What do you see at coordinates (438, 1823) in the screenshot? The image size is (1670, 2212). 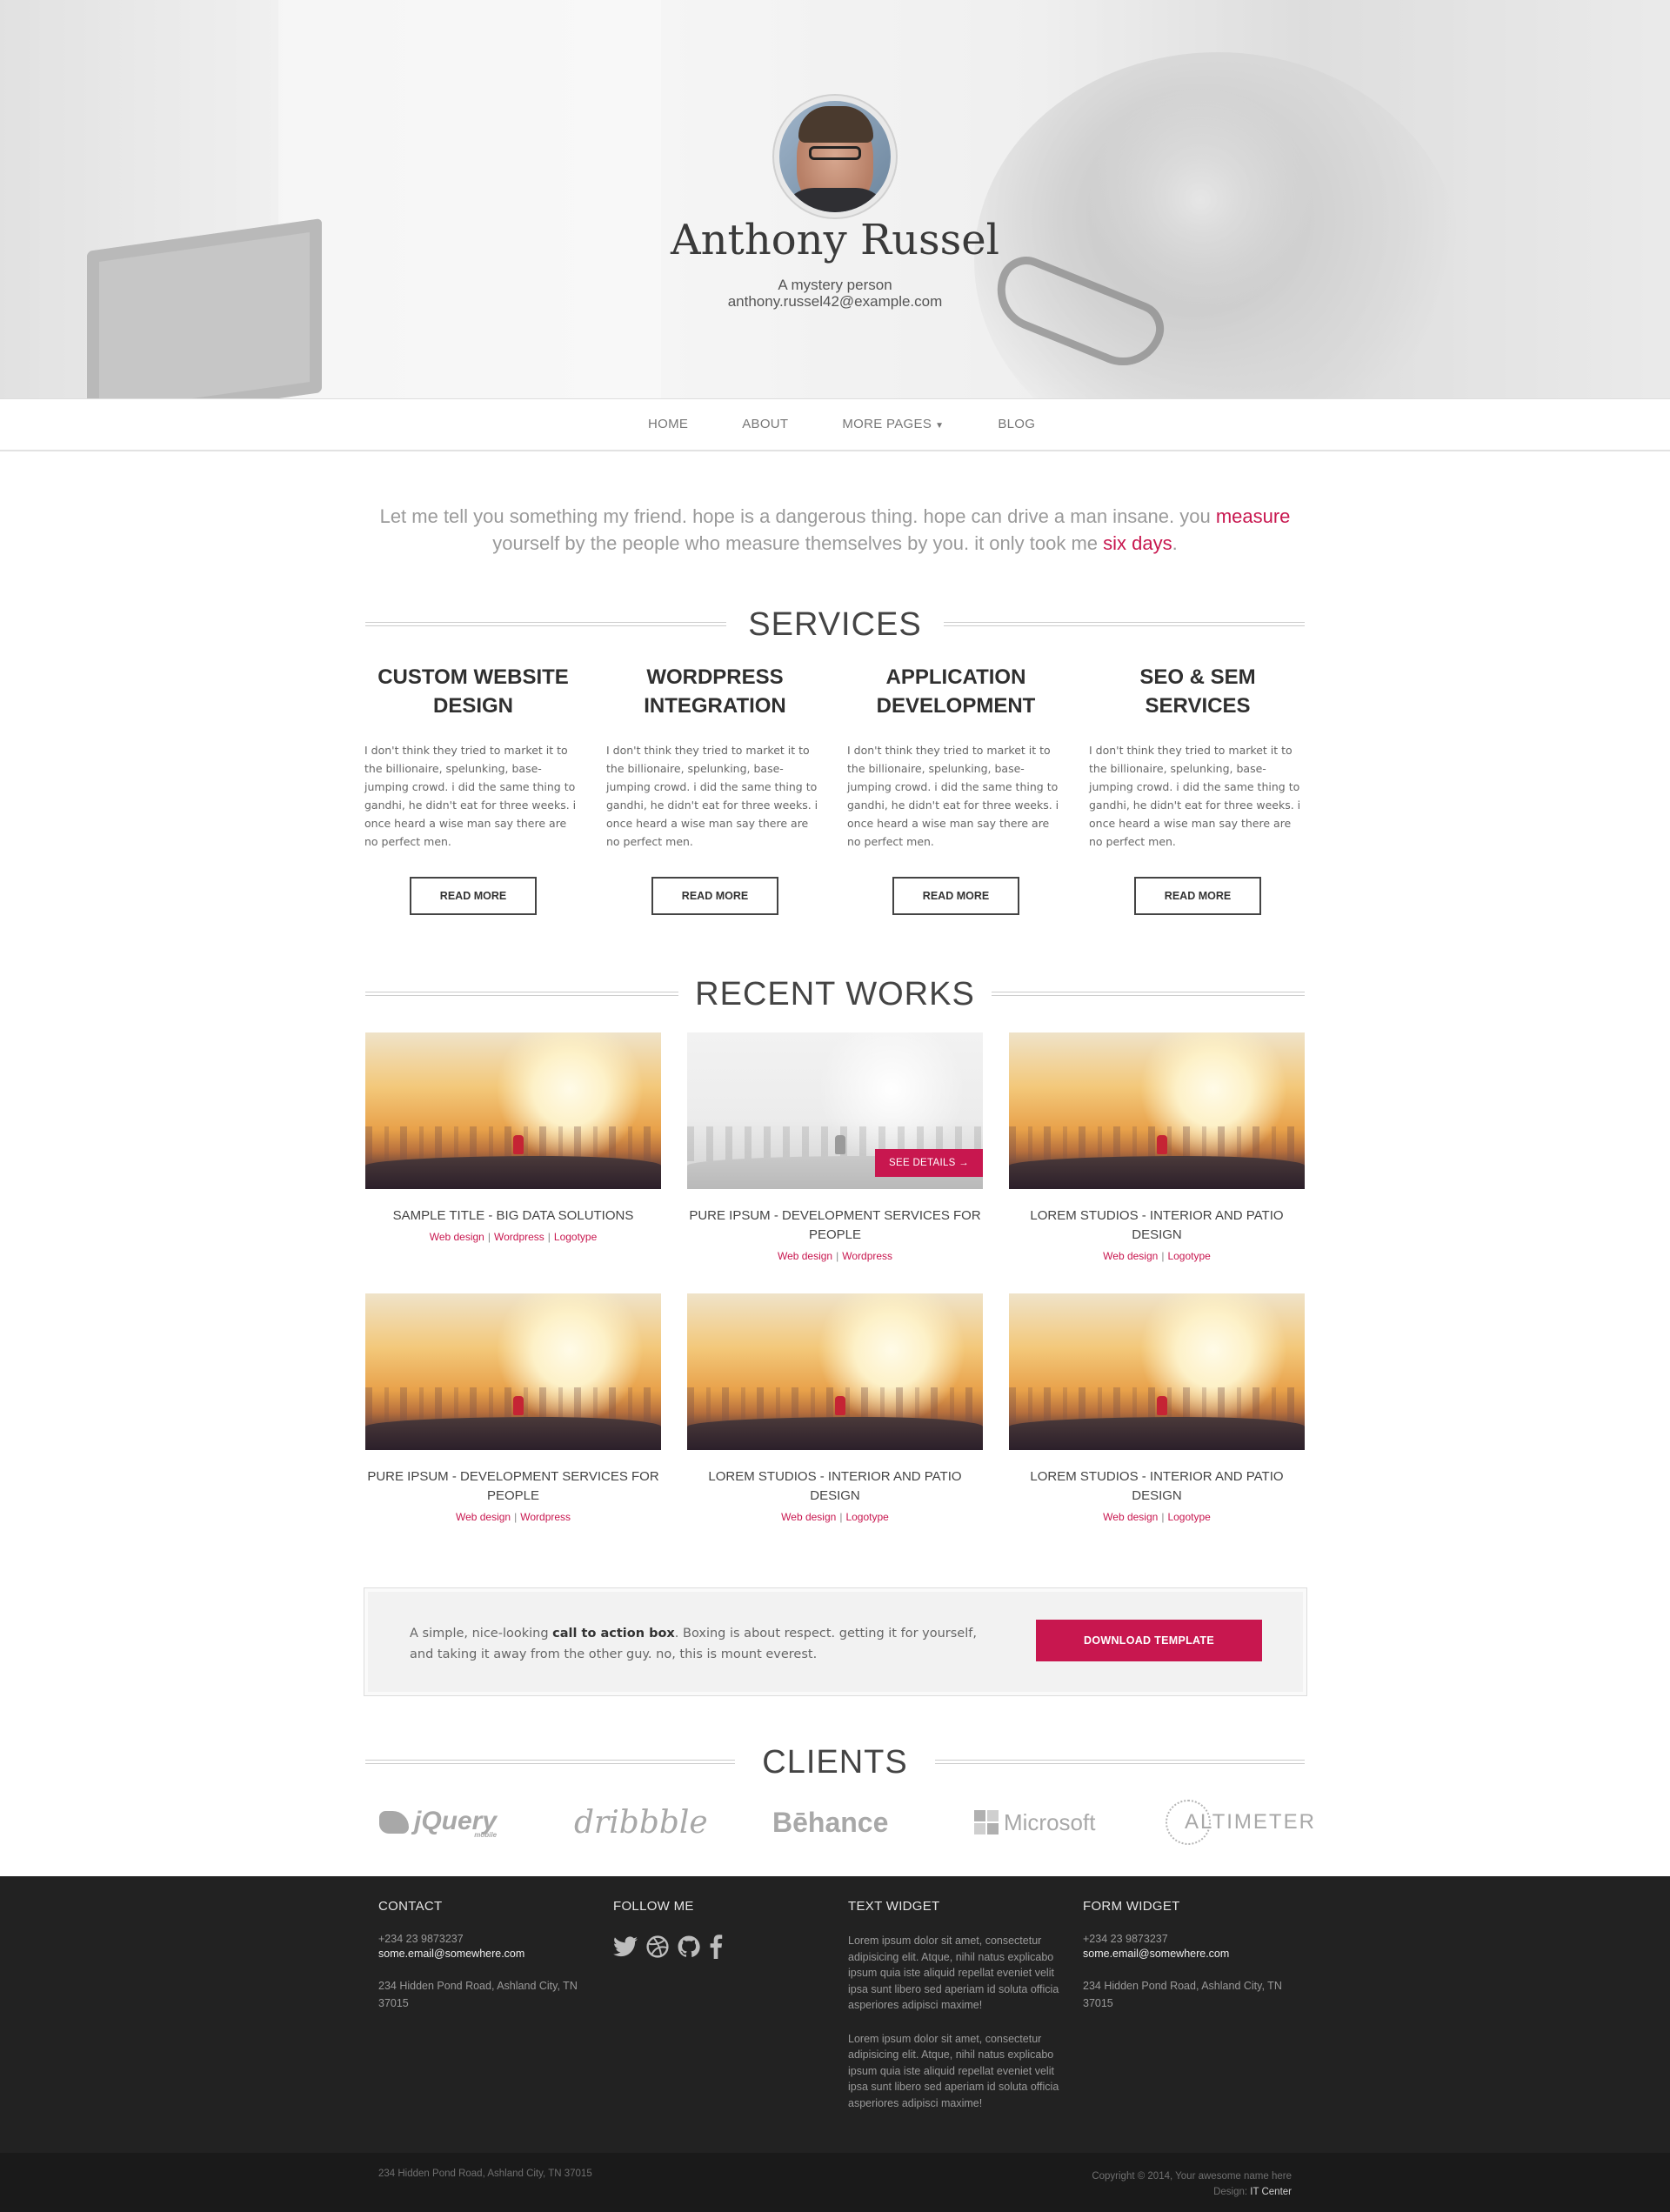 I see `client-logo-jquery: jQuery mobile` at bounding box center [438, 1823].